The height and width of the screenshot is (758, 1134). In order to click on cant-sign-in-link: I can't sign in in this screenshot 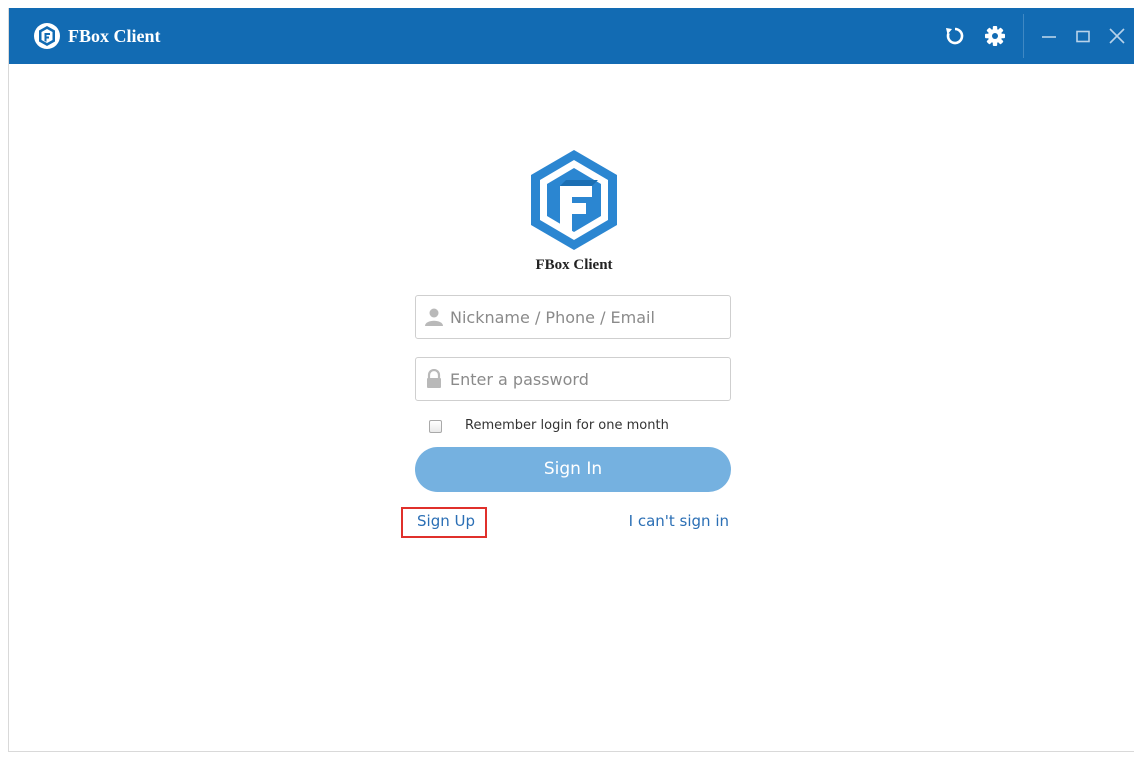, I will do `click(679, 521)`.